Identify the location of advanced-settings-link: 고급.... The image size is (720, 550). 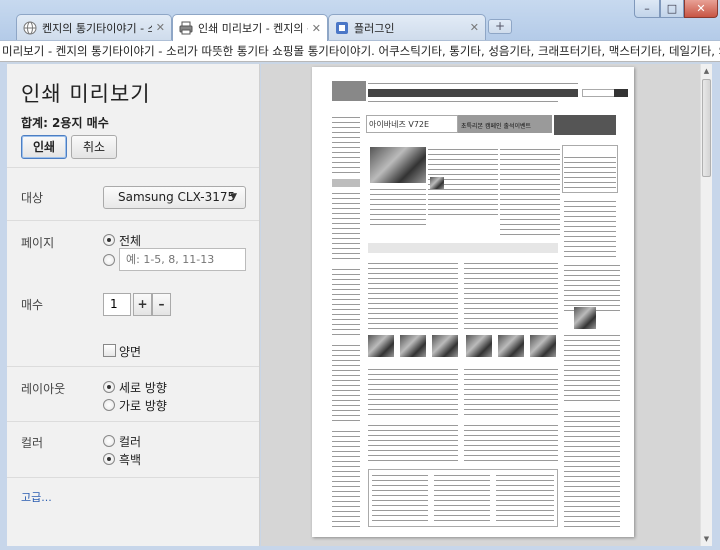
(36, 497).